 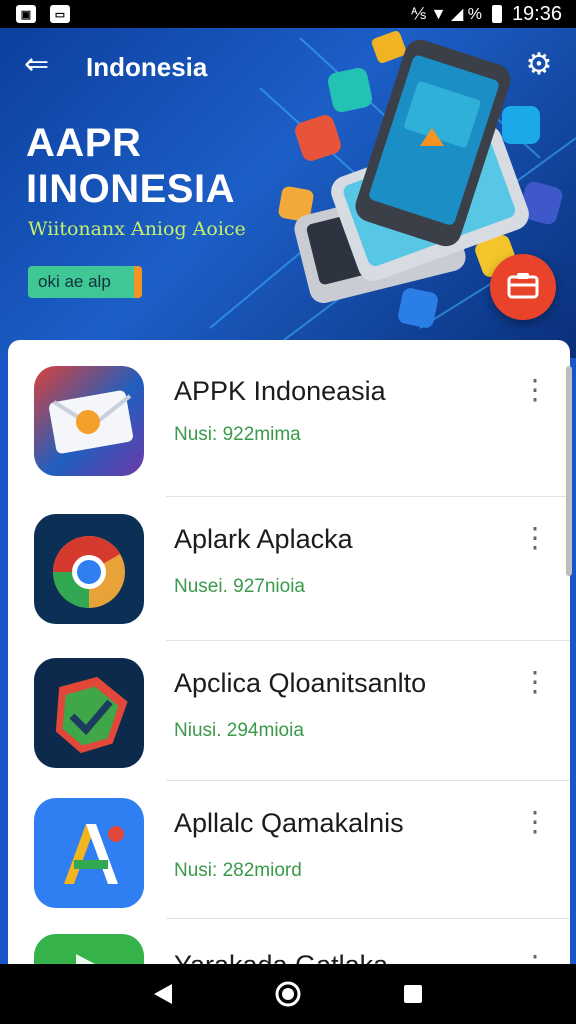 What do you see at coordinates (94, 854) in the screenshot?
I see `letter-a-glyph` at bounding box center [94, 854].